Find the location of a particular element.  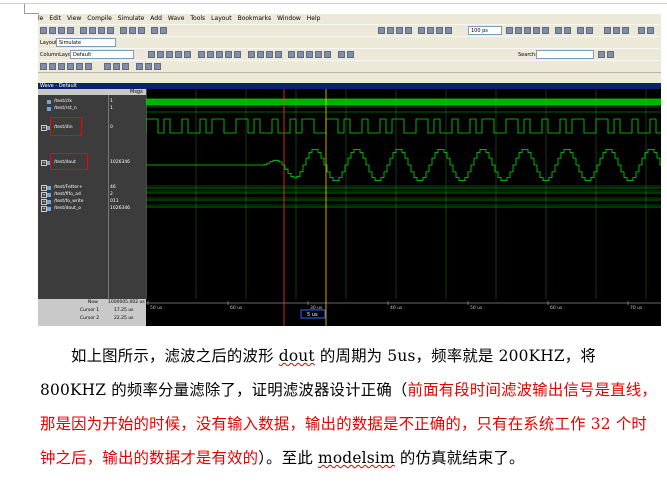

signal-value: 011 is located at coordinates (114, 201).